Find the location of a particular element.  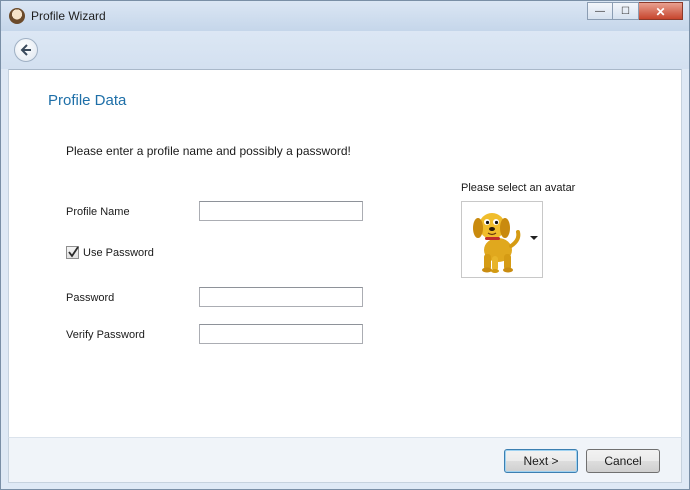

use-password-checkbox is located at coordinates (72, 252).